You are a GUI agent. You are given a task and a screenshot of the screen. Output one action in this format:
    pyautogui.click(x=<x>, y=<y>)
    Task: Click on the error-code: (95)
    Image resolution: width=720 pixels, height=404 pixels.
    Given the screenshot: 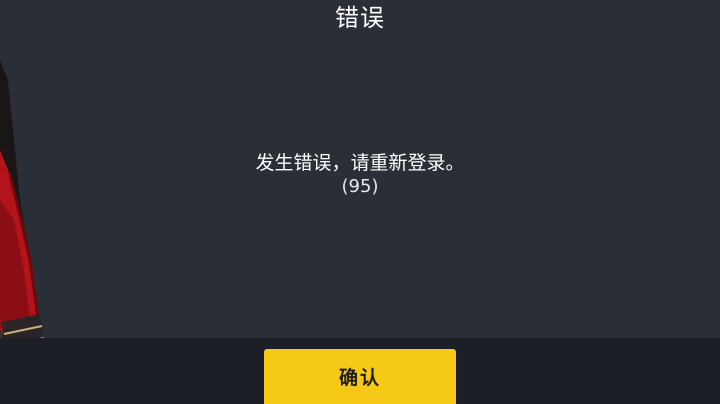 What is the action you would take?
    pyautogui.click(x=360, y=186)
    